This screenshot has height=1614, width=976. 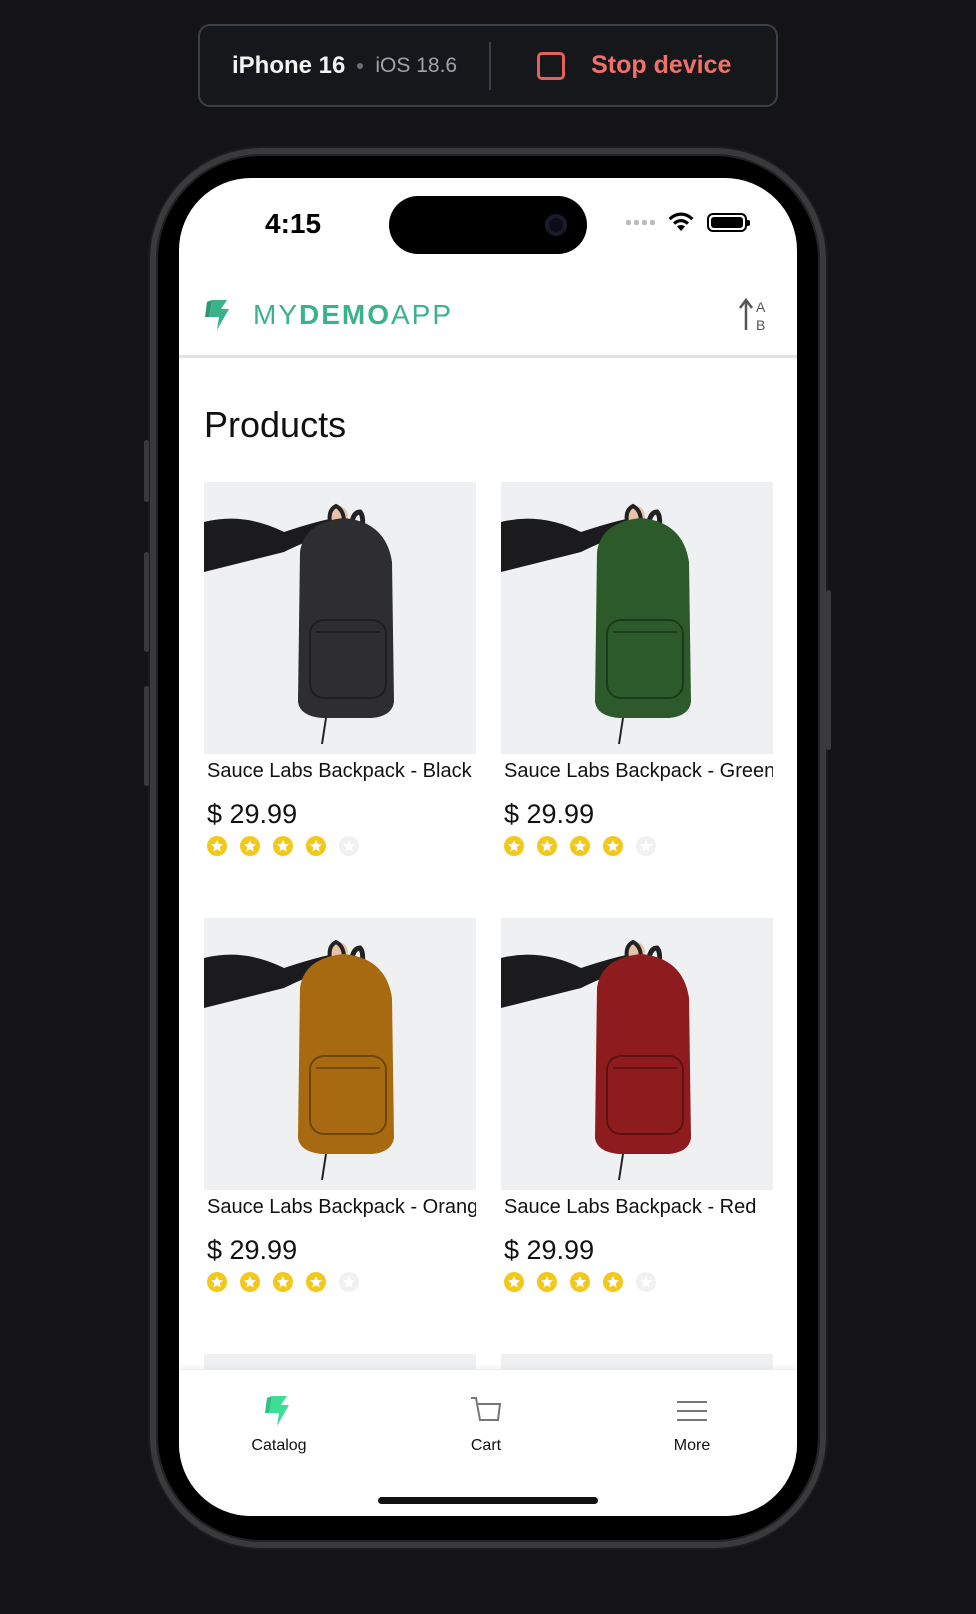 I want to click on device-toolbar: iPhone 16 iOS 18.6 Stop device, so click(x=488, y=65).